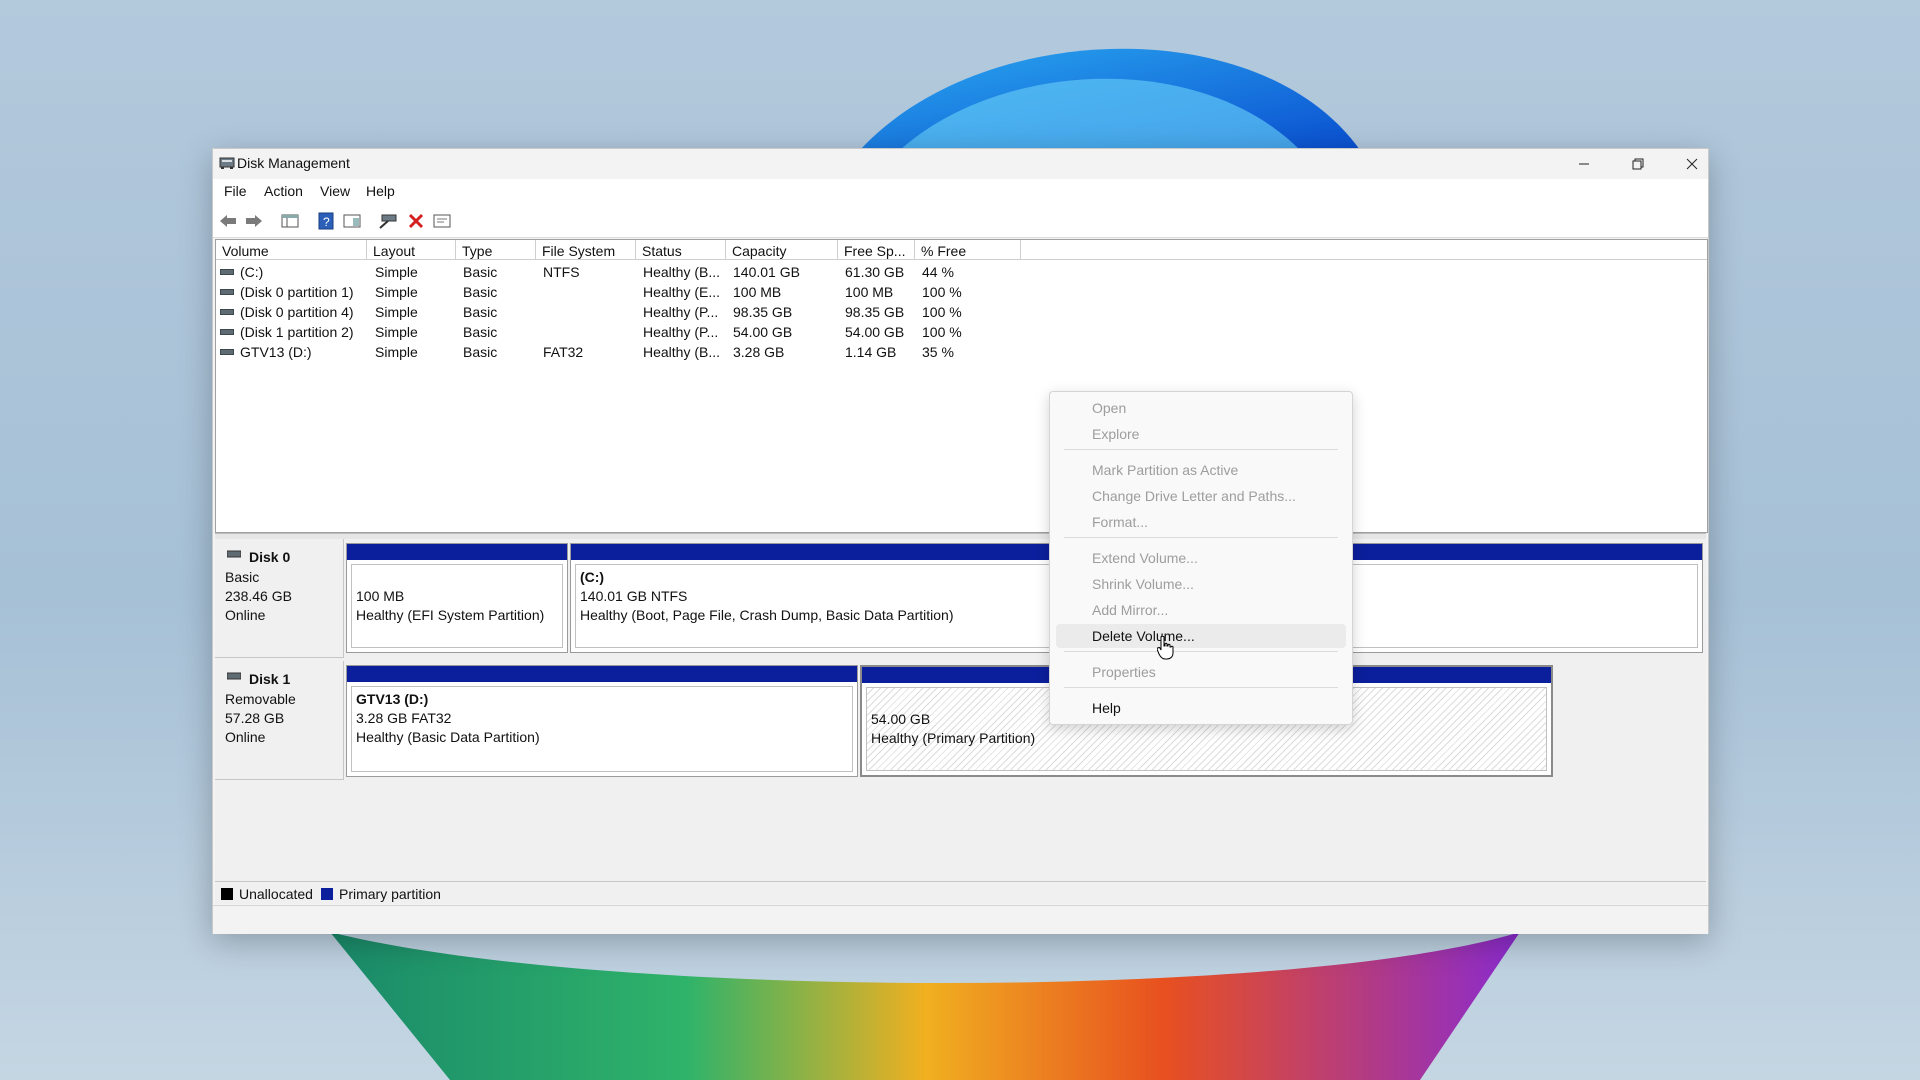 The height and width of the screenshot is (1080, 1920). Describe the element at coordinates (234, 676) in the screenshot. I see `disk-icon` at that location.